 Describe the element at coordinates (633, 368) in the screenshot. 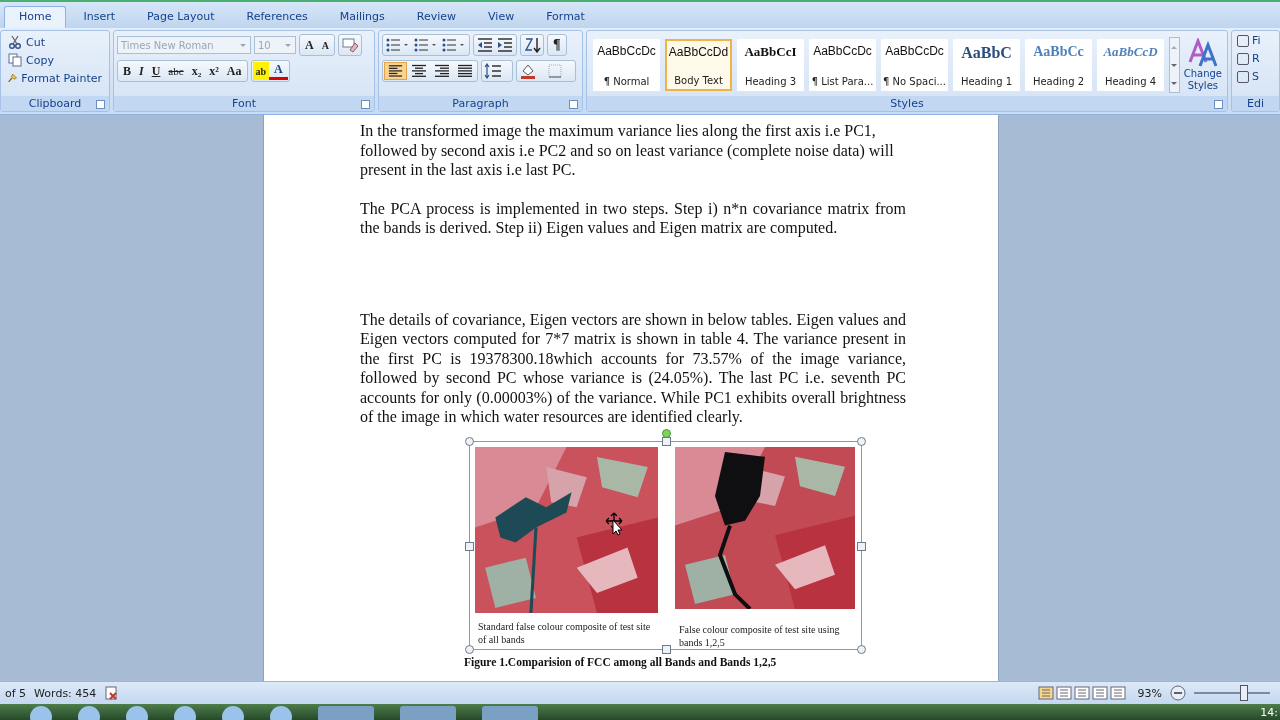

I see `paragraph: The details of covariance, Eigen vectors are shown in below tables. Eigen values and Eigen vectors computed for 7*7 matrix is shown in table 4. The variance present in the first PC is 19378300.18which accounts for 73.57% of the image variance, followed by second PC whose variance is (24.05%). The last PC i.e. seventh PC accounts for only (0.00003%) of the variance. While PC1 exhibits overall brightness of the image in which water resources are identified clearly.` at that location.